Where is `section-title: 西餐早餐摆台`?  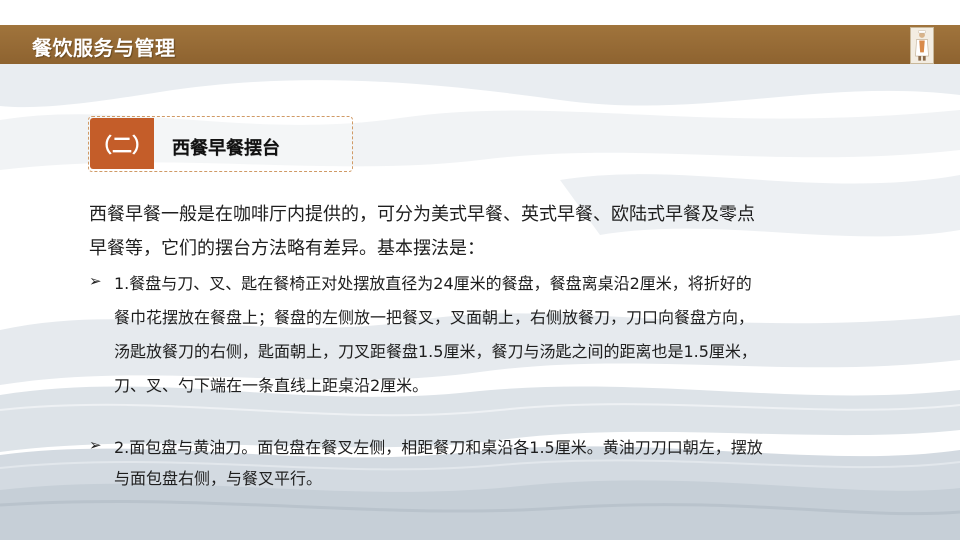
section-title: 西餐早餐摆台 is located at coordinates (226, 148).